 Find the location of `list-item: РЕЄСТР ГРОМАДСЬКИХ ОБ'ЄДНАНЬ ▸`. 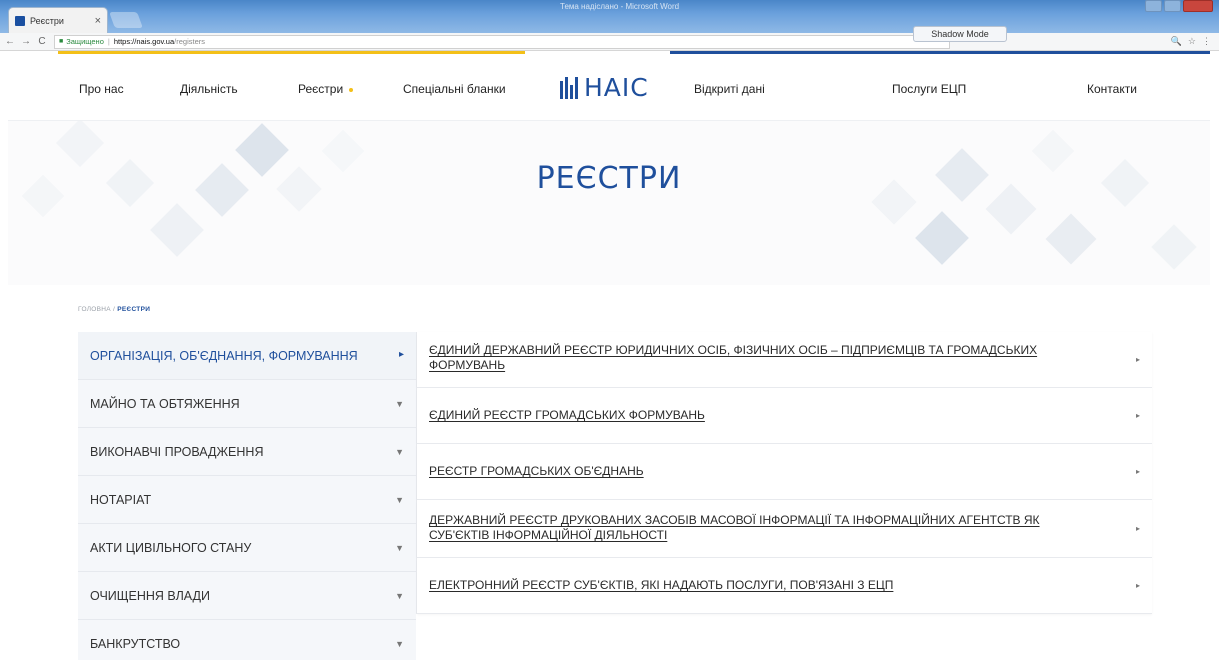

list-item: РЕЄСТР ГРОМАДСЬКИХ ОБ'ЄДНАНЬ ▸ is located at coordinates (784, 472).